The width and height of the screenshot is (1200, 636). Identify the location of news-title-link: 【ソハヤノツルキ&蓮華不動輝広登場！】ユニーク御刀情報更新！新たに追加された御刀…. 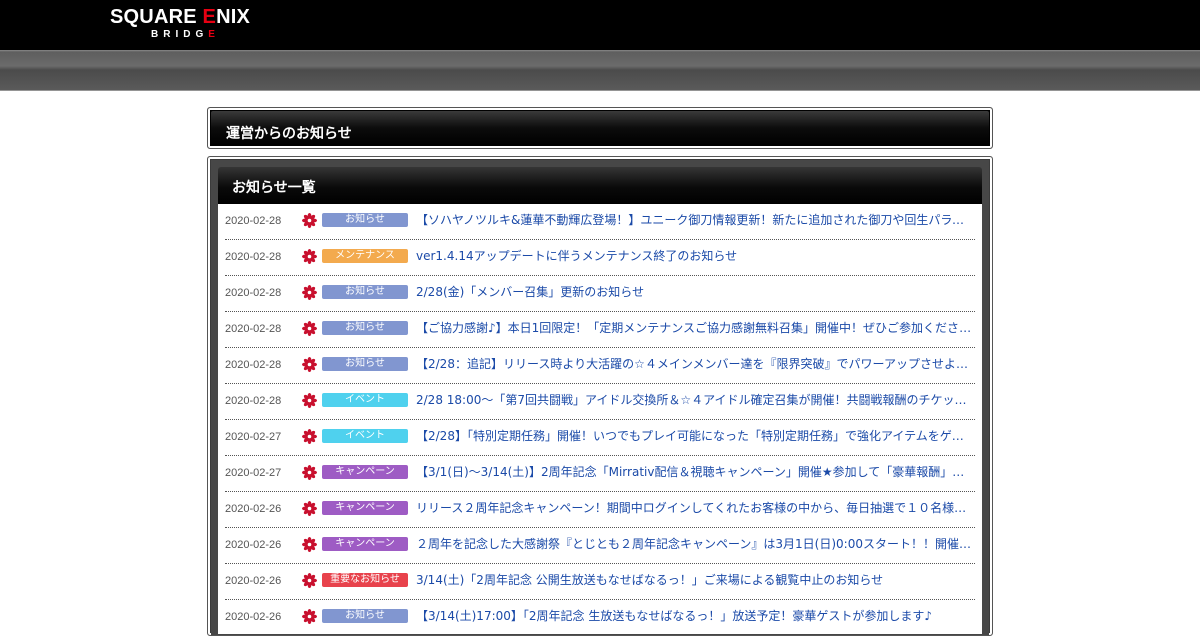
(694, 220).